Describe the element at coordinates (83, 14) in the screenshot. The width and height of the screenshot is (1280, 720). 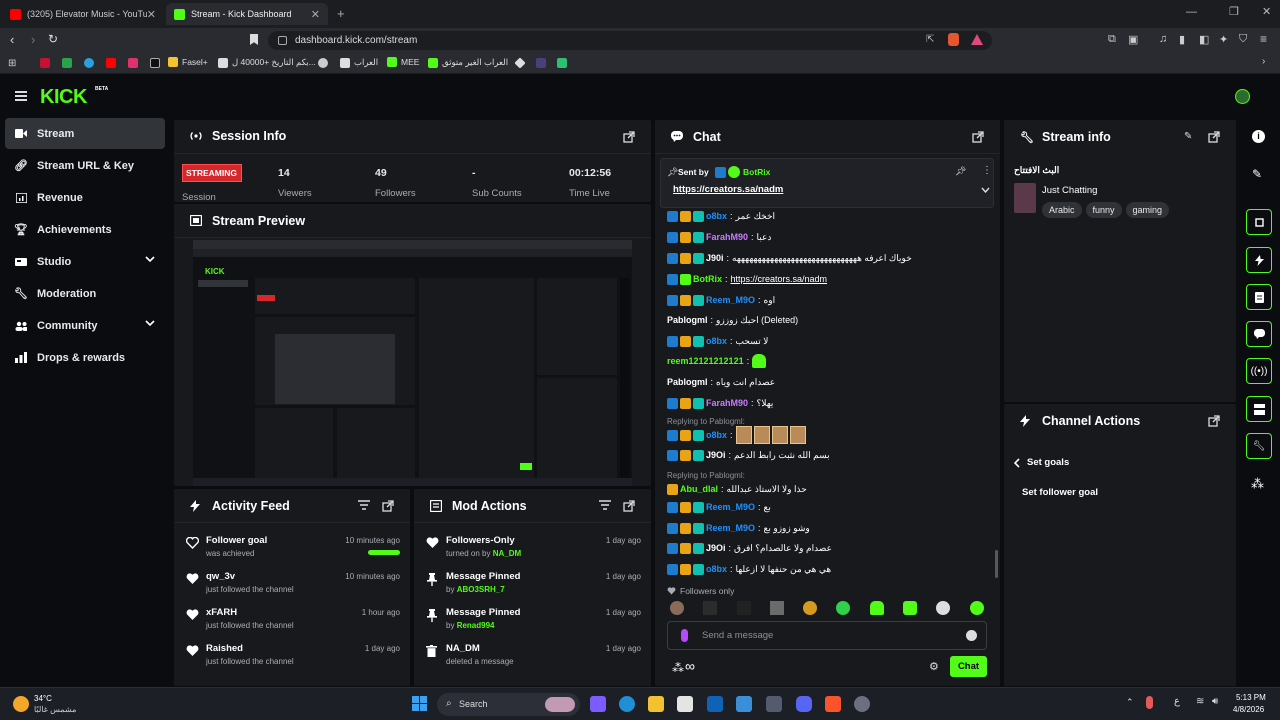
I see `tab-youtube: (3205) Elevator Music - YouTube ✕` at that location.